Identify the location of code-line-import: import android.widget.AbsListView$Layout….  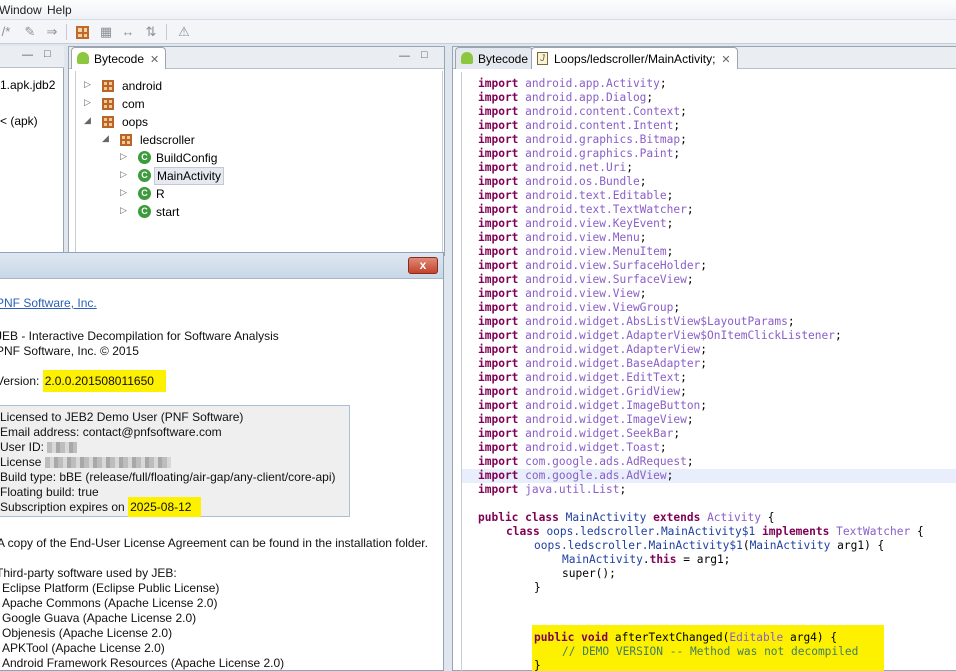
(636, 322).